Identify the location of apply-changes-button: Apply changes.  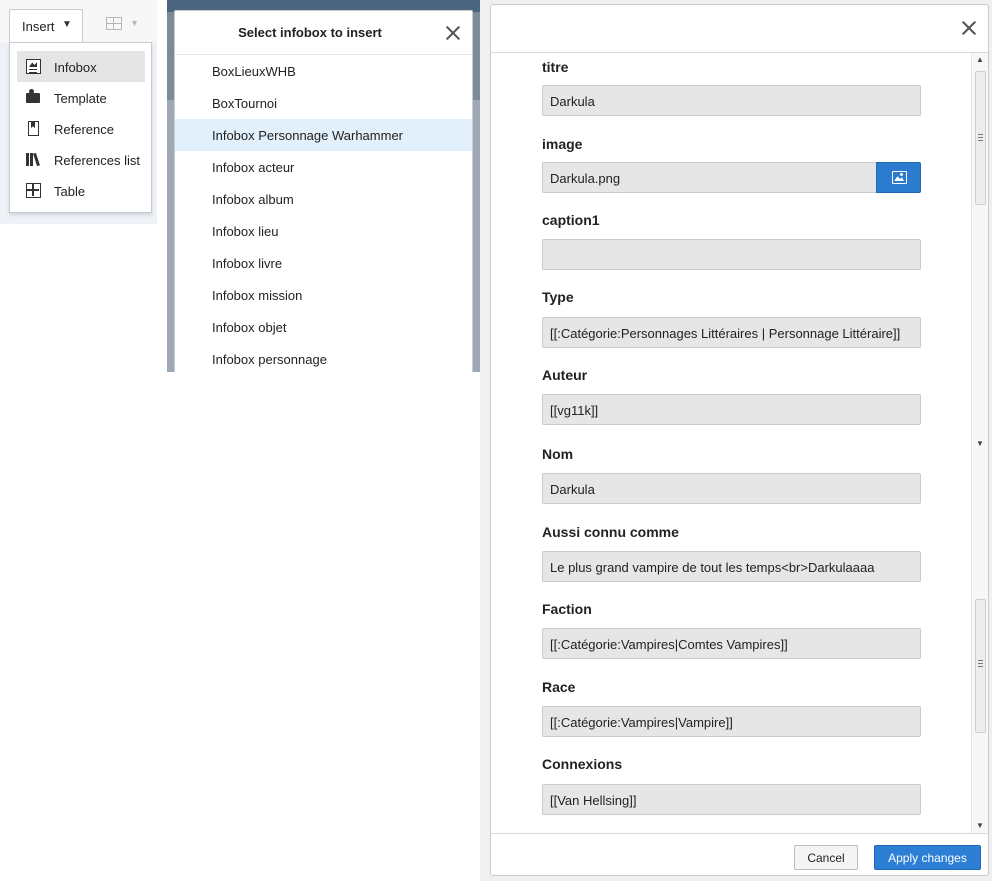
(927, 857).